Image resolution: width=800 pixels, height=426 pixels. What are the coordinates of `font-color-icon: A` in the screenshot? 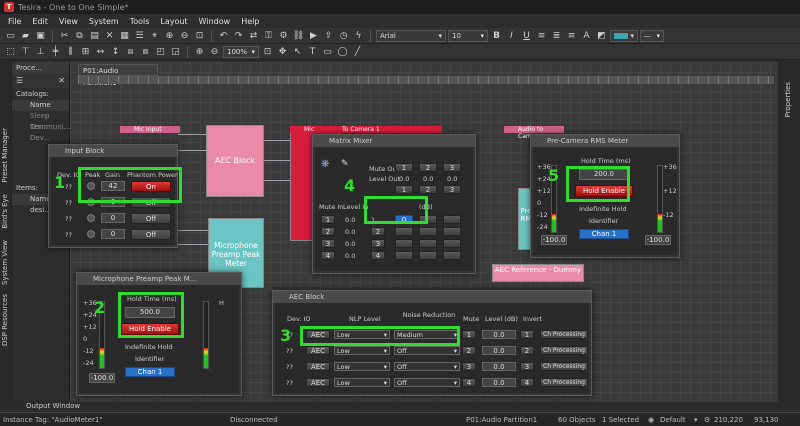 It's located at (586, 36).